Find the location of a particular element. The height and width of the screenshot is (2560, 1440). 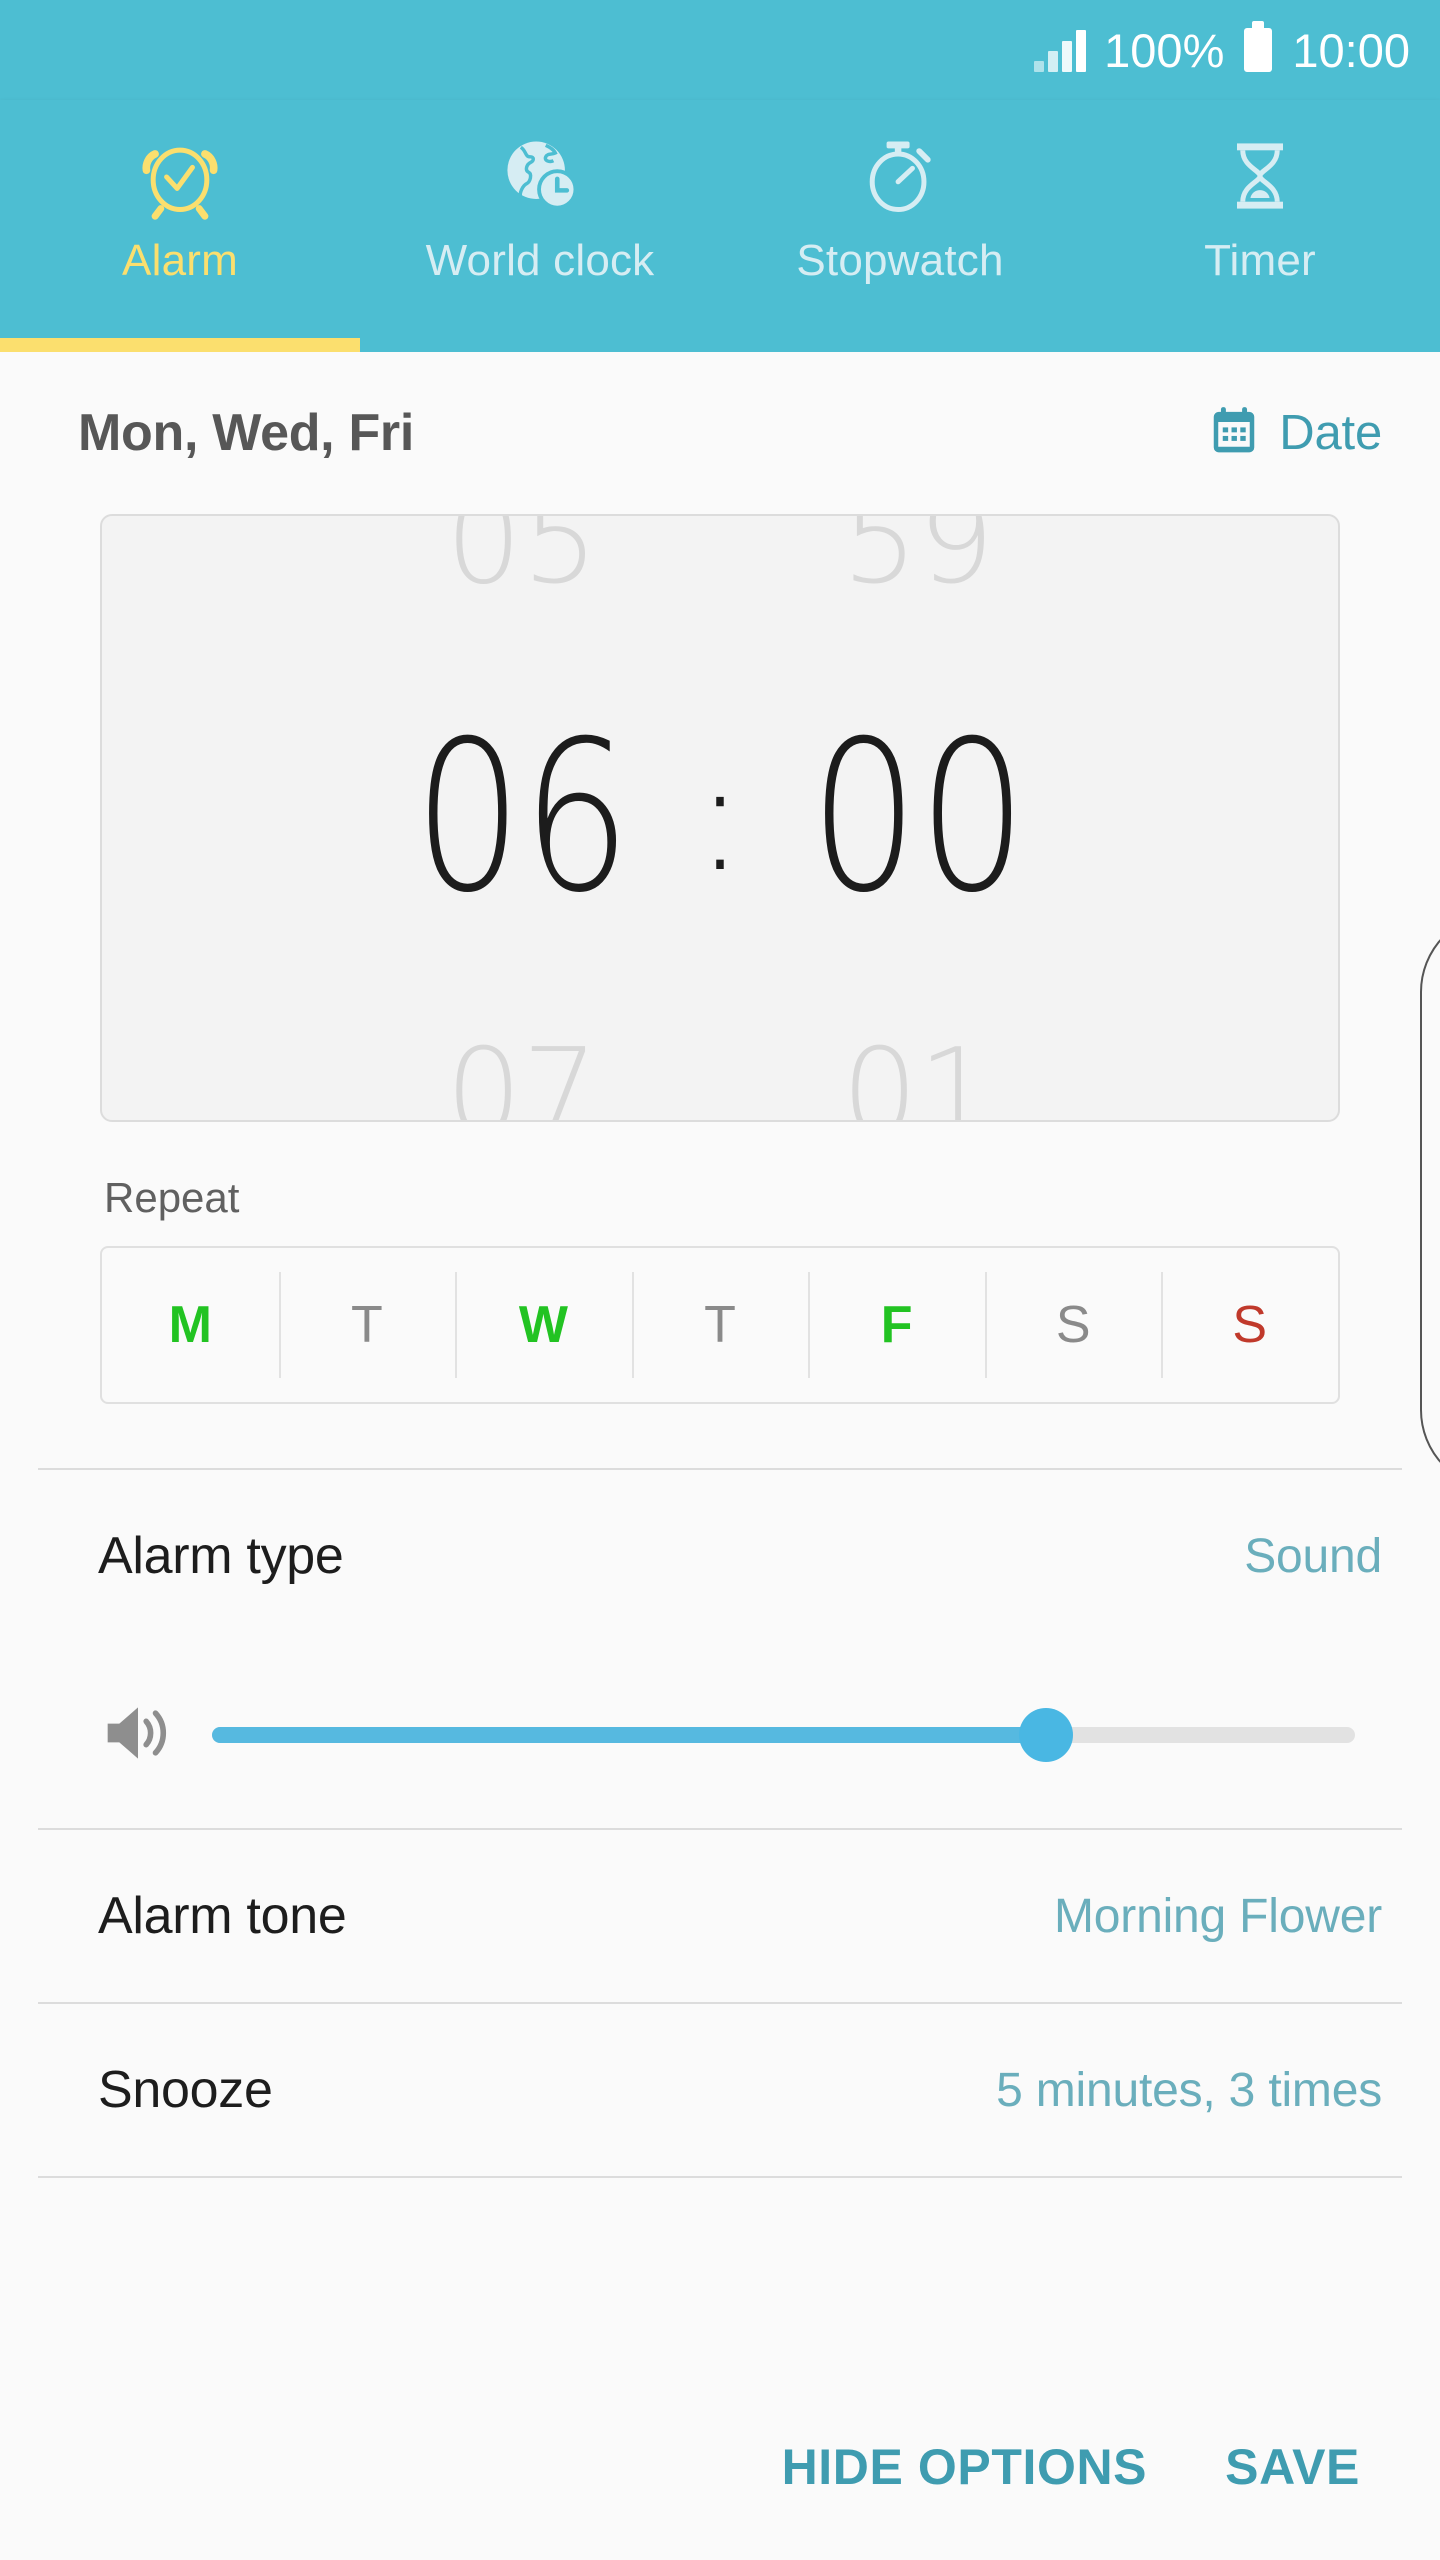

calendar-icon is located at coordinates (1234, 433).